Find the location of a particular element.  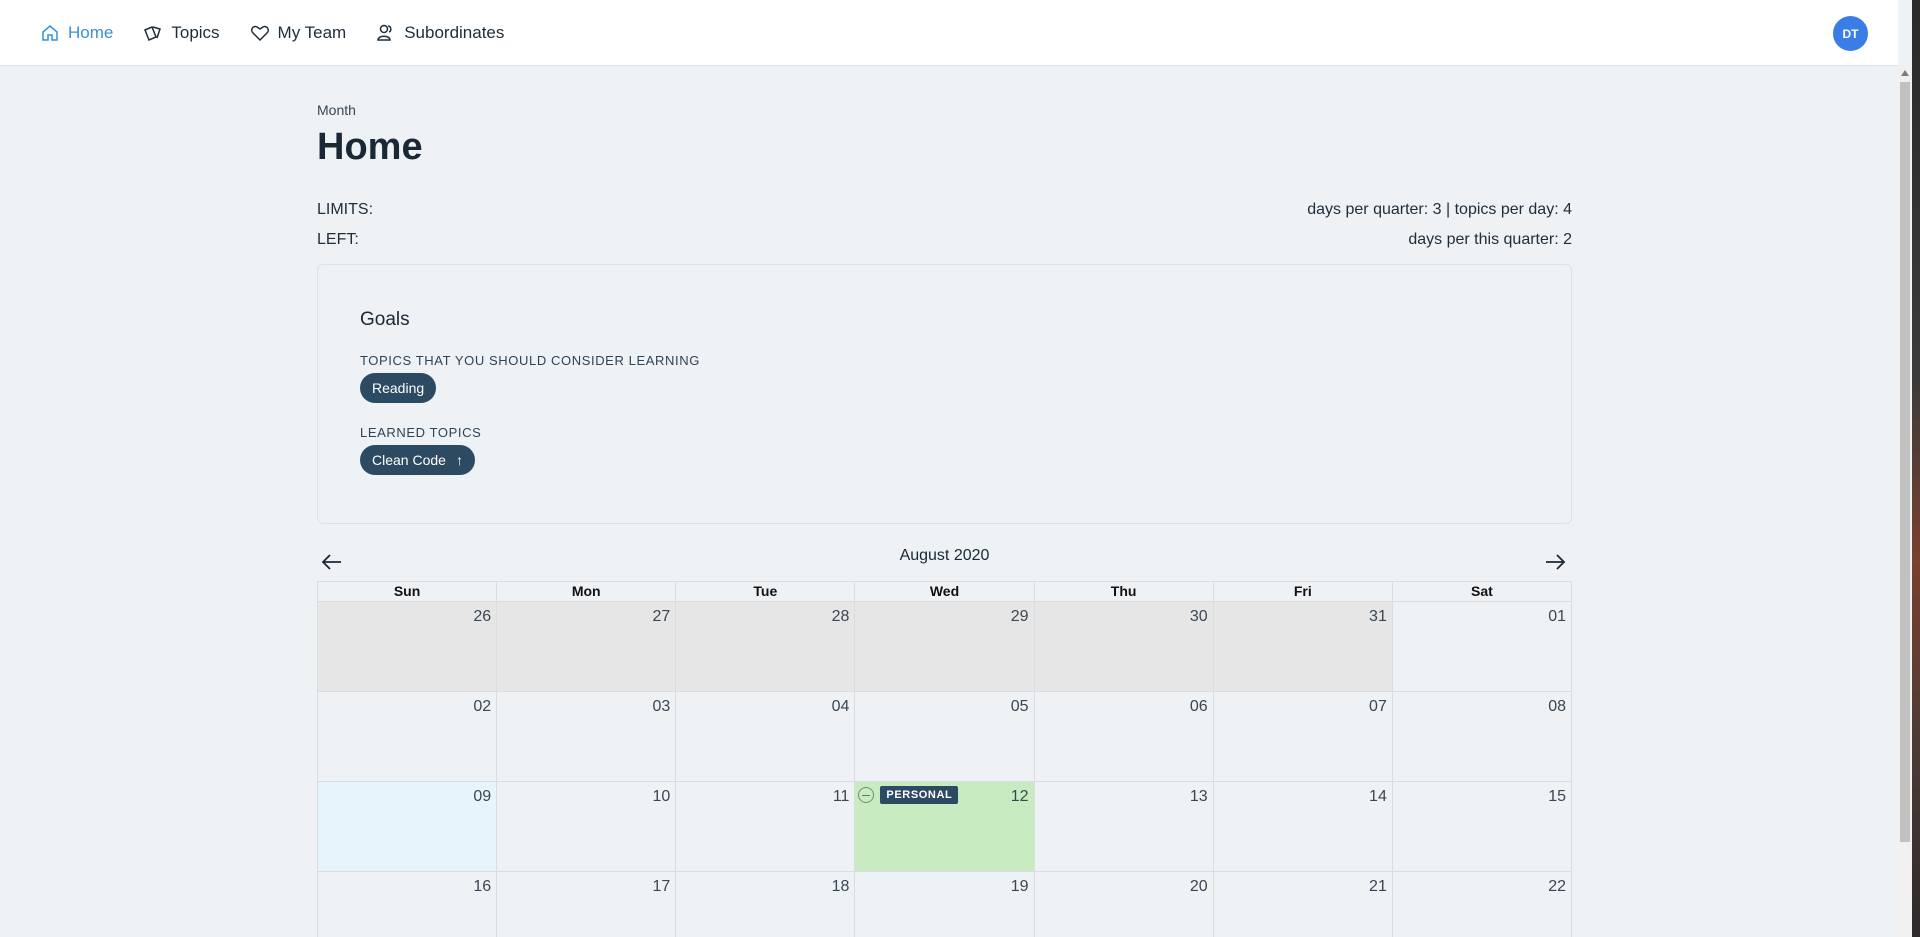

nav-item-label: Topics is located at coordinates (195, 32).